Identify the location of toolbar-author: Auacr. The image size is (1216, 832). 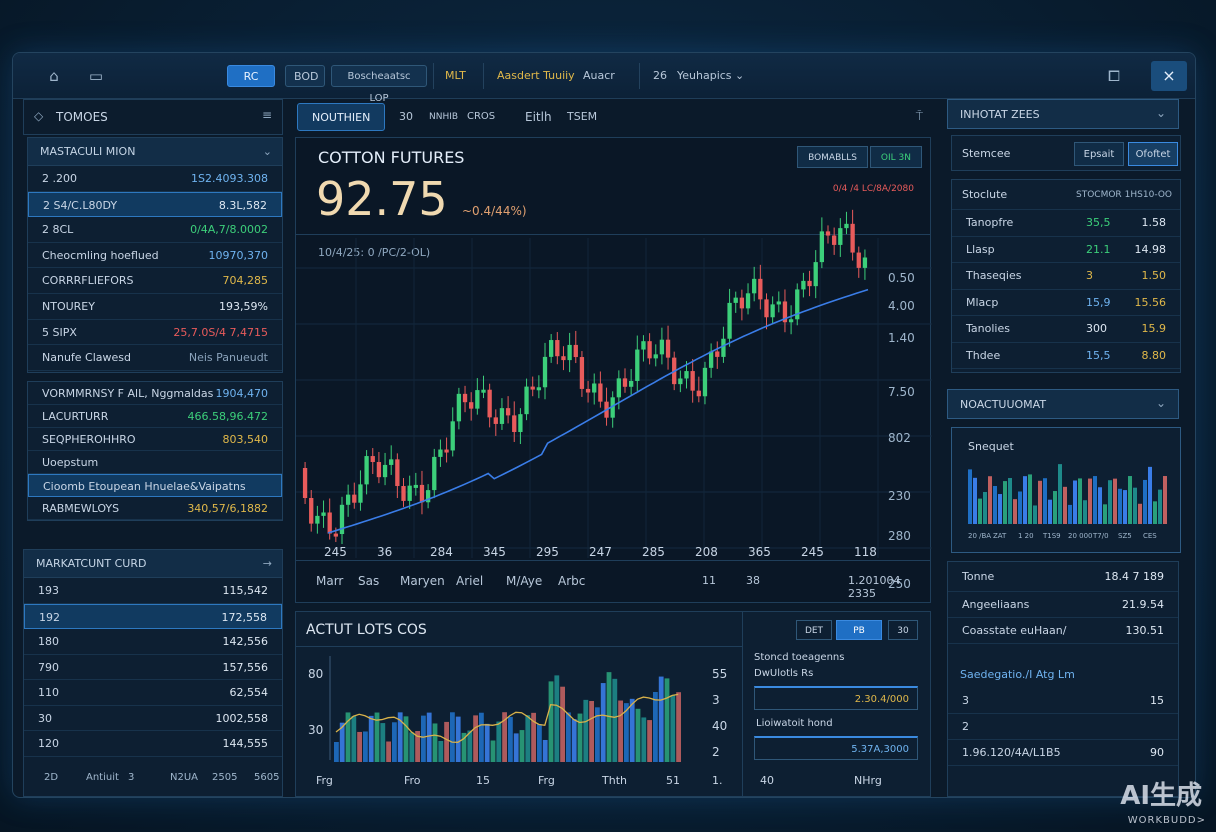
(599, 76).